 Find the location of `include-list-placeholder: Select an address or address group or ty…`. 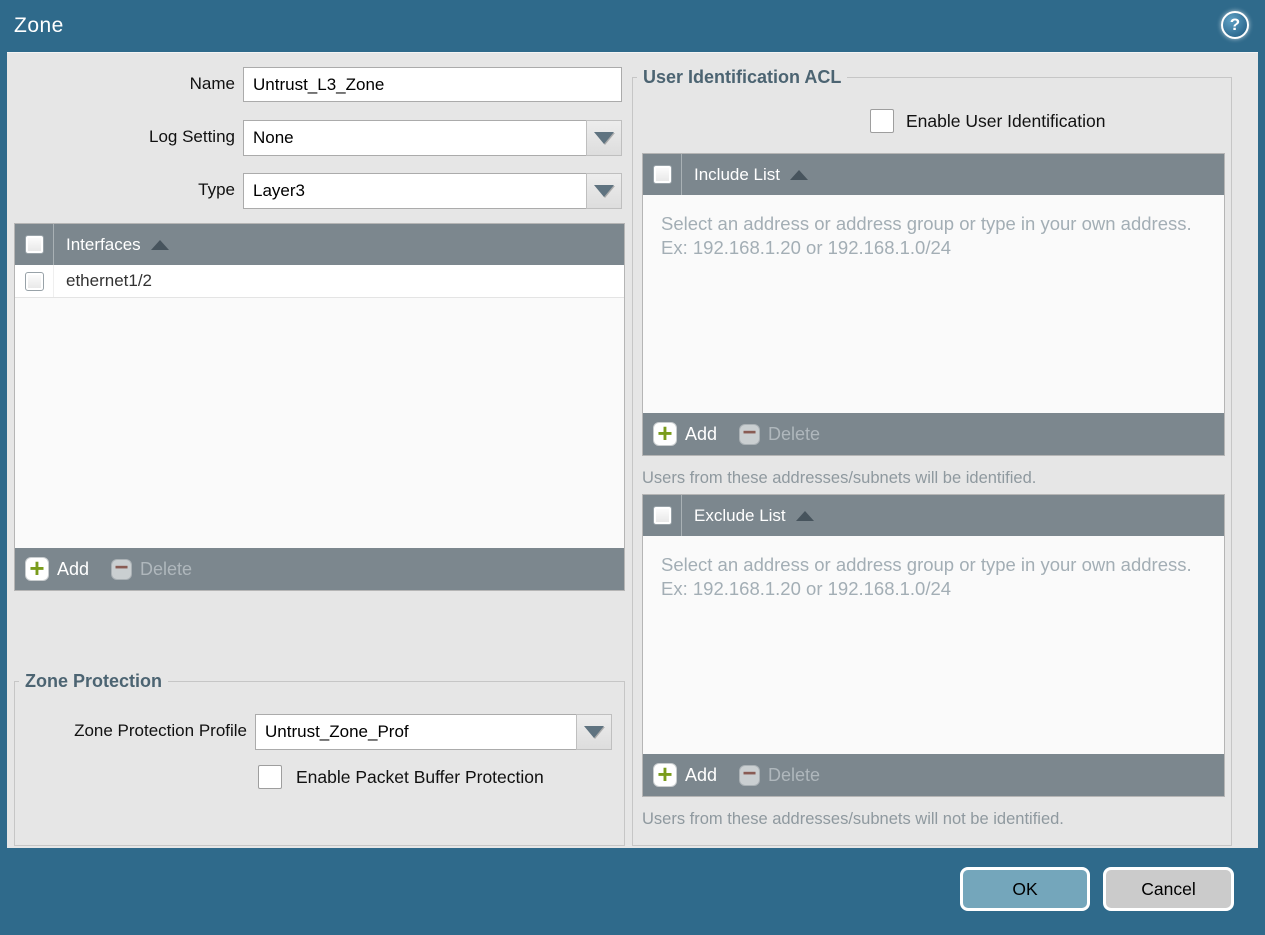

include-list-placeholder: Select an address or address group or ty… is located at coordinates (926, 236).